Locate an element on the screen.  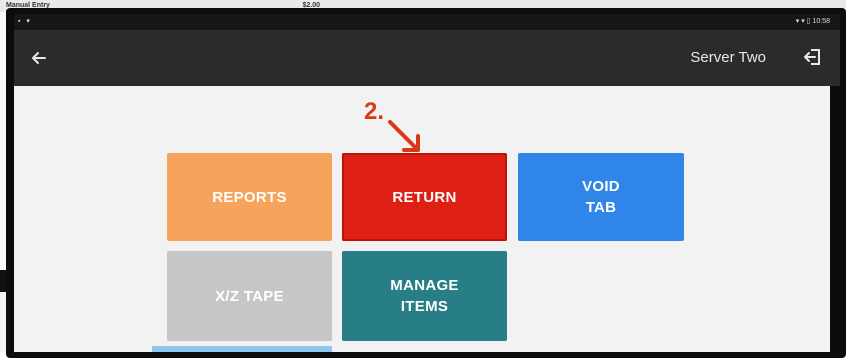
next-row-tile-edge is located at coordinates (242, 349).